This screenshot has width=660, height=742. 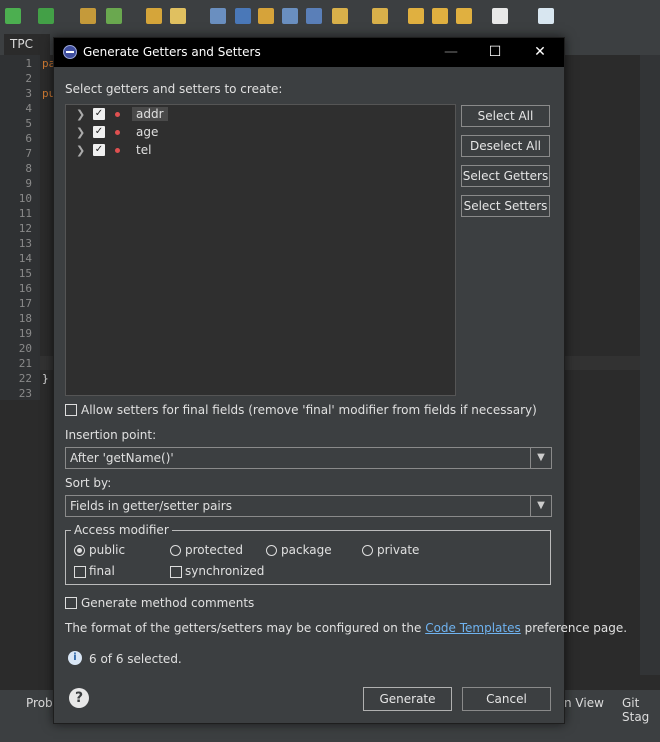 What do you see at coordinates (25, 228) in the screenshot?
I see `line-number: 12` at bounding box center [25, 228].